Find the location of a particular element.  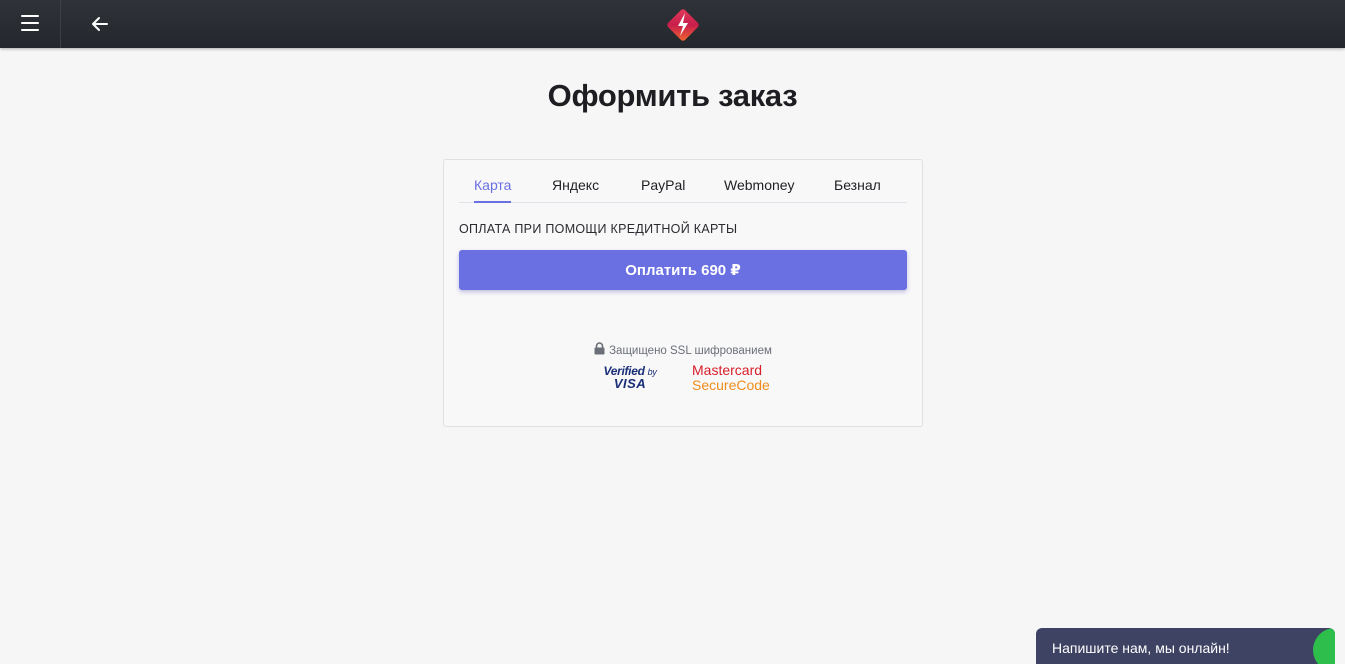

lightning-diamond-logo is located at coordinates (683, 25).